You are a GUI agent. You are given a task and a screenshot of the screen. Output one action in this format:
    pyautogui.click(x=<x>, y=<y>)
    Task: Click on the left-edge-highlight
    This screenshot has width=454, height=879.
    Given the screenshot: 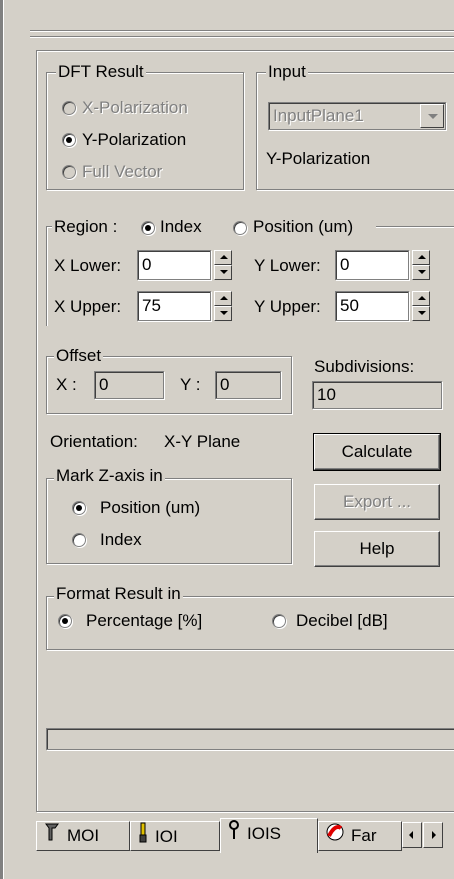 What is the action you would take?
    pyautogui.click(x=3, y=439)
    